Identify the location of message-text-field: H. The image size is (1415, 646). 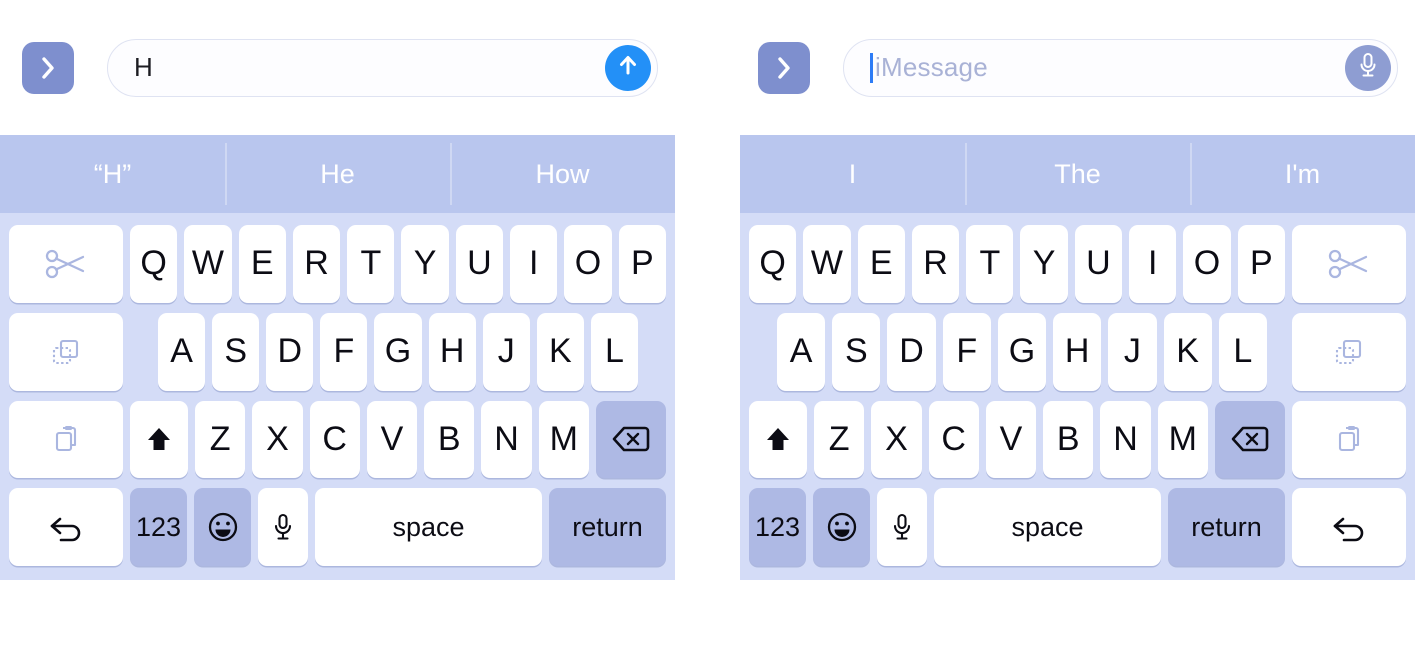
(382, 67).